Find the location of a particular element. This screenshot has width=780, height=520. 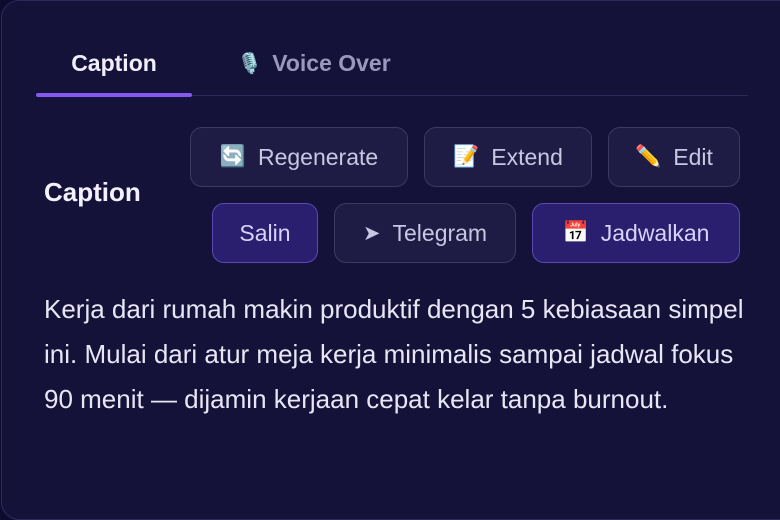

regenerate-button: 🔄 Regenerate is located at coordinates (299, 157).